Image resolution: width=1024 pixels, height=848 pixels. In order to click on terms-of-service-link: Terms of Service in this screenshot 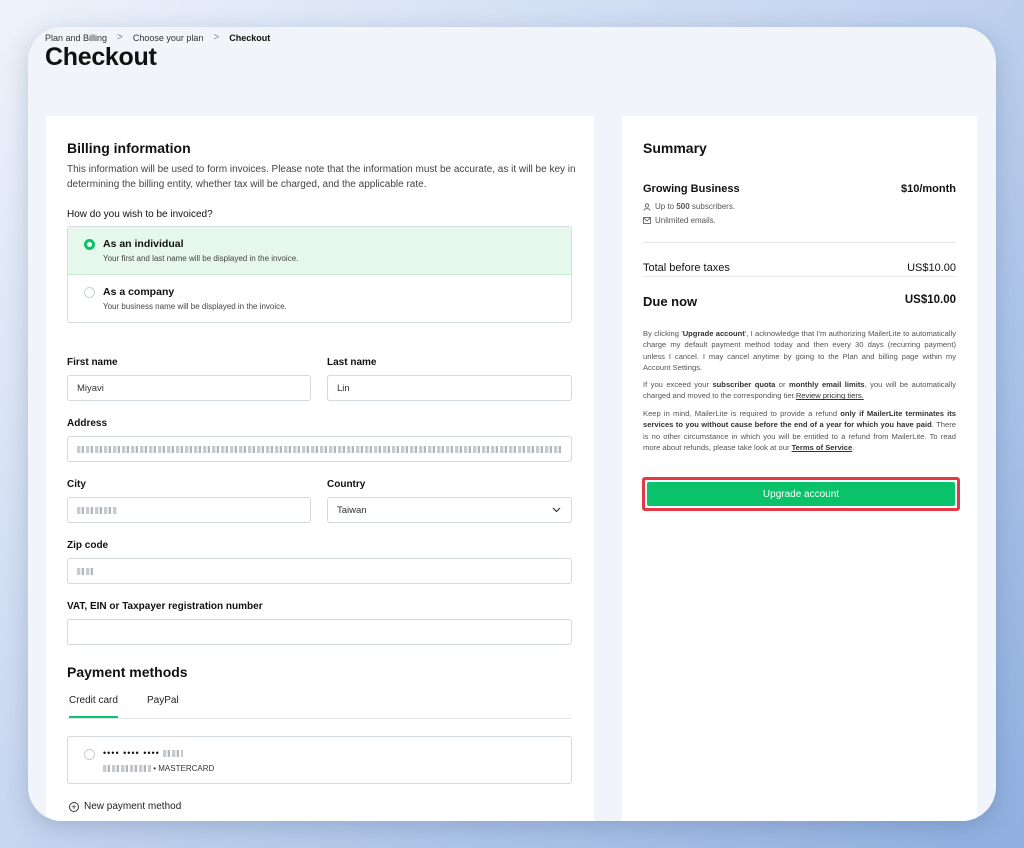, I will do `click(822, 447)`.